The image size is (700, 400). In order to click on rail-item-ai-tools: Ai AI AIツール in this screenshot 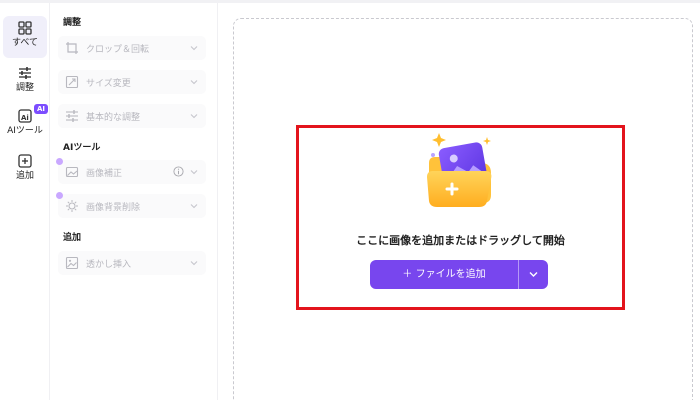, I will do `click(25, 125)`.